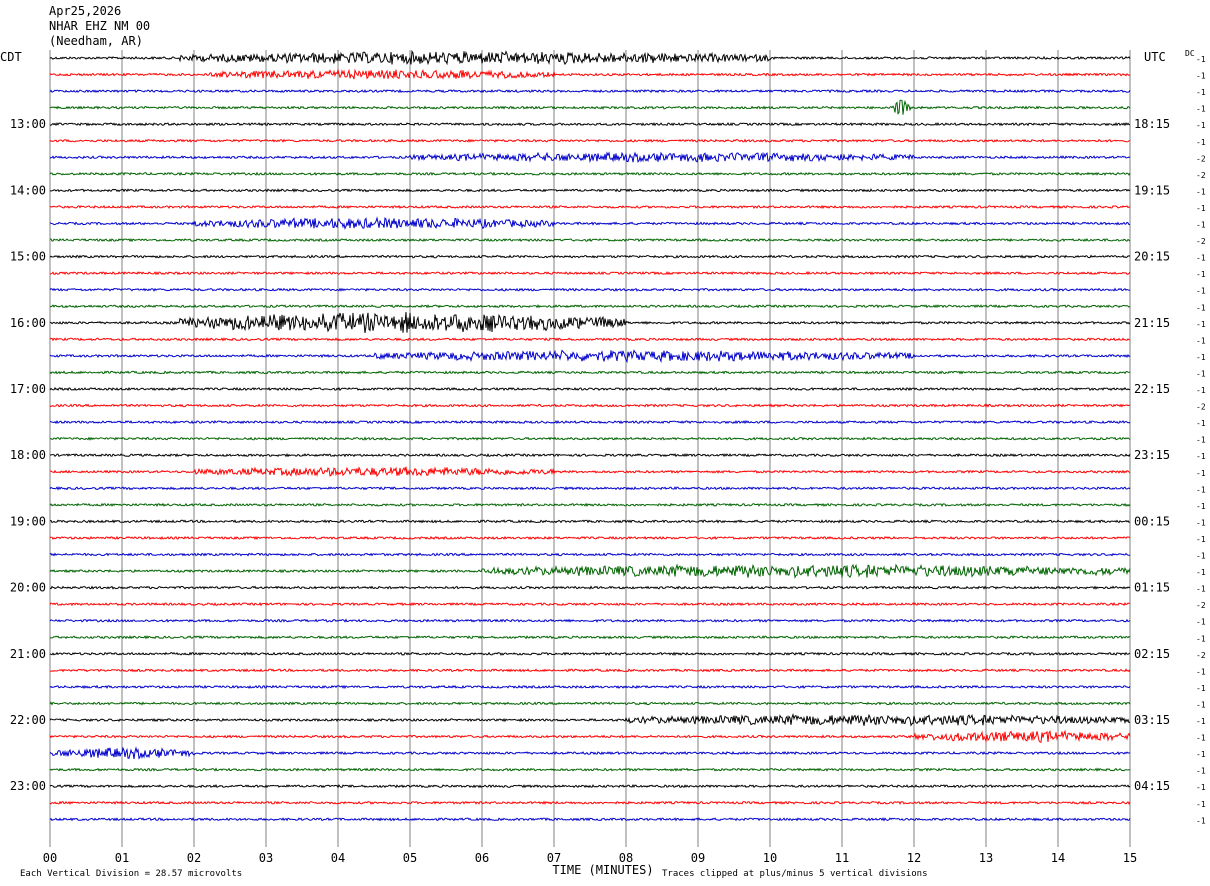 This screenshot has width=1210, height=886. I want to click on left-hour-label: 15:00, so click(28, 257).